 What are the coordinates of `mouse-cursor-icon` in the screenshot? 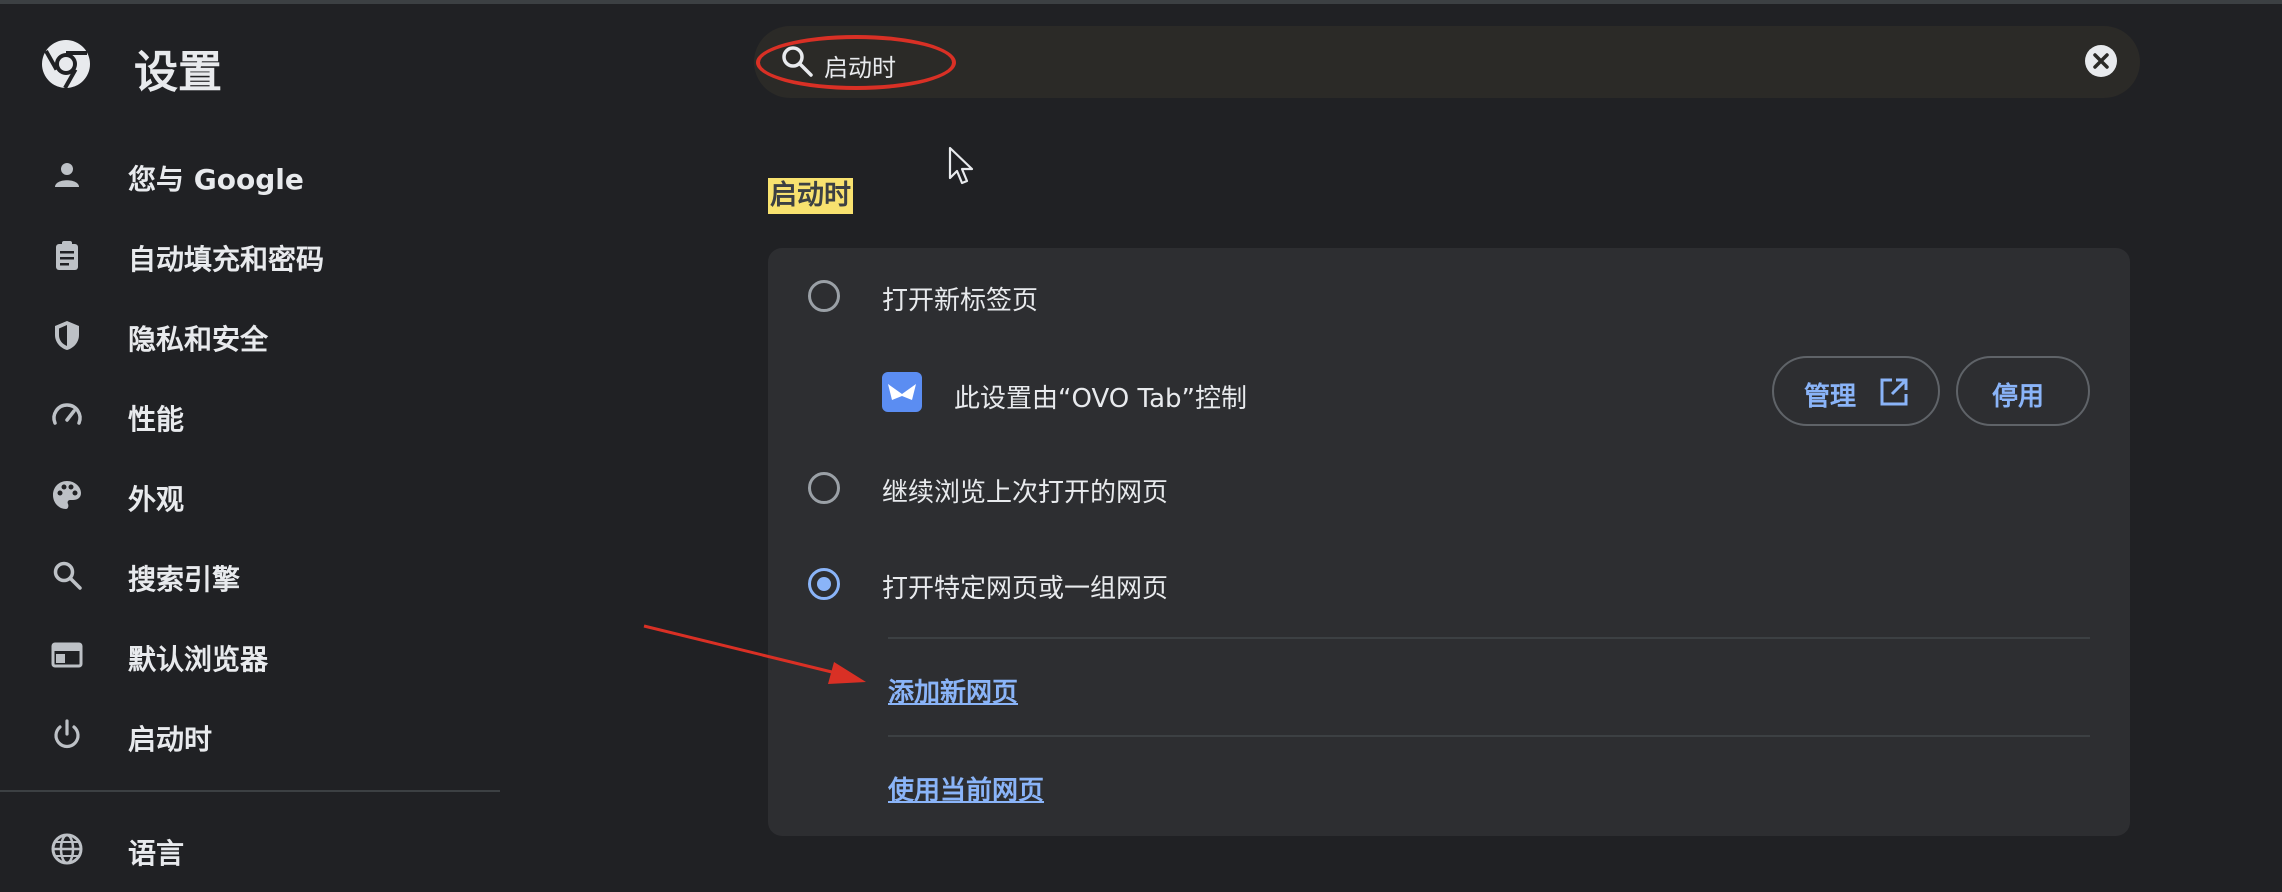 It's located at (961, 165).